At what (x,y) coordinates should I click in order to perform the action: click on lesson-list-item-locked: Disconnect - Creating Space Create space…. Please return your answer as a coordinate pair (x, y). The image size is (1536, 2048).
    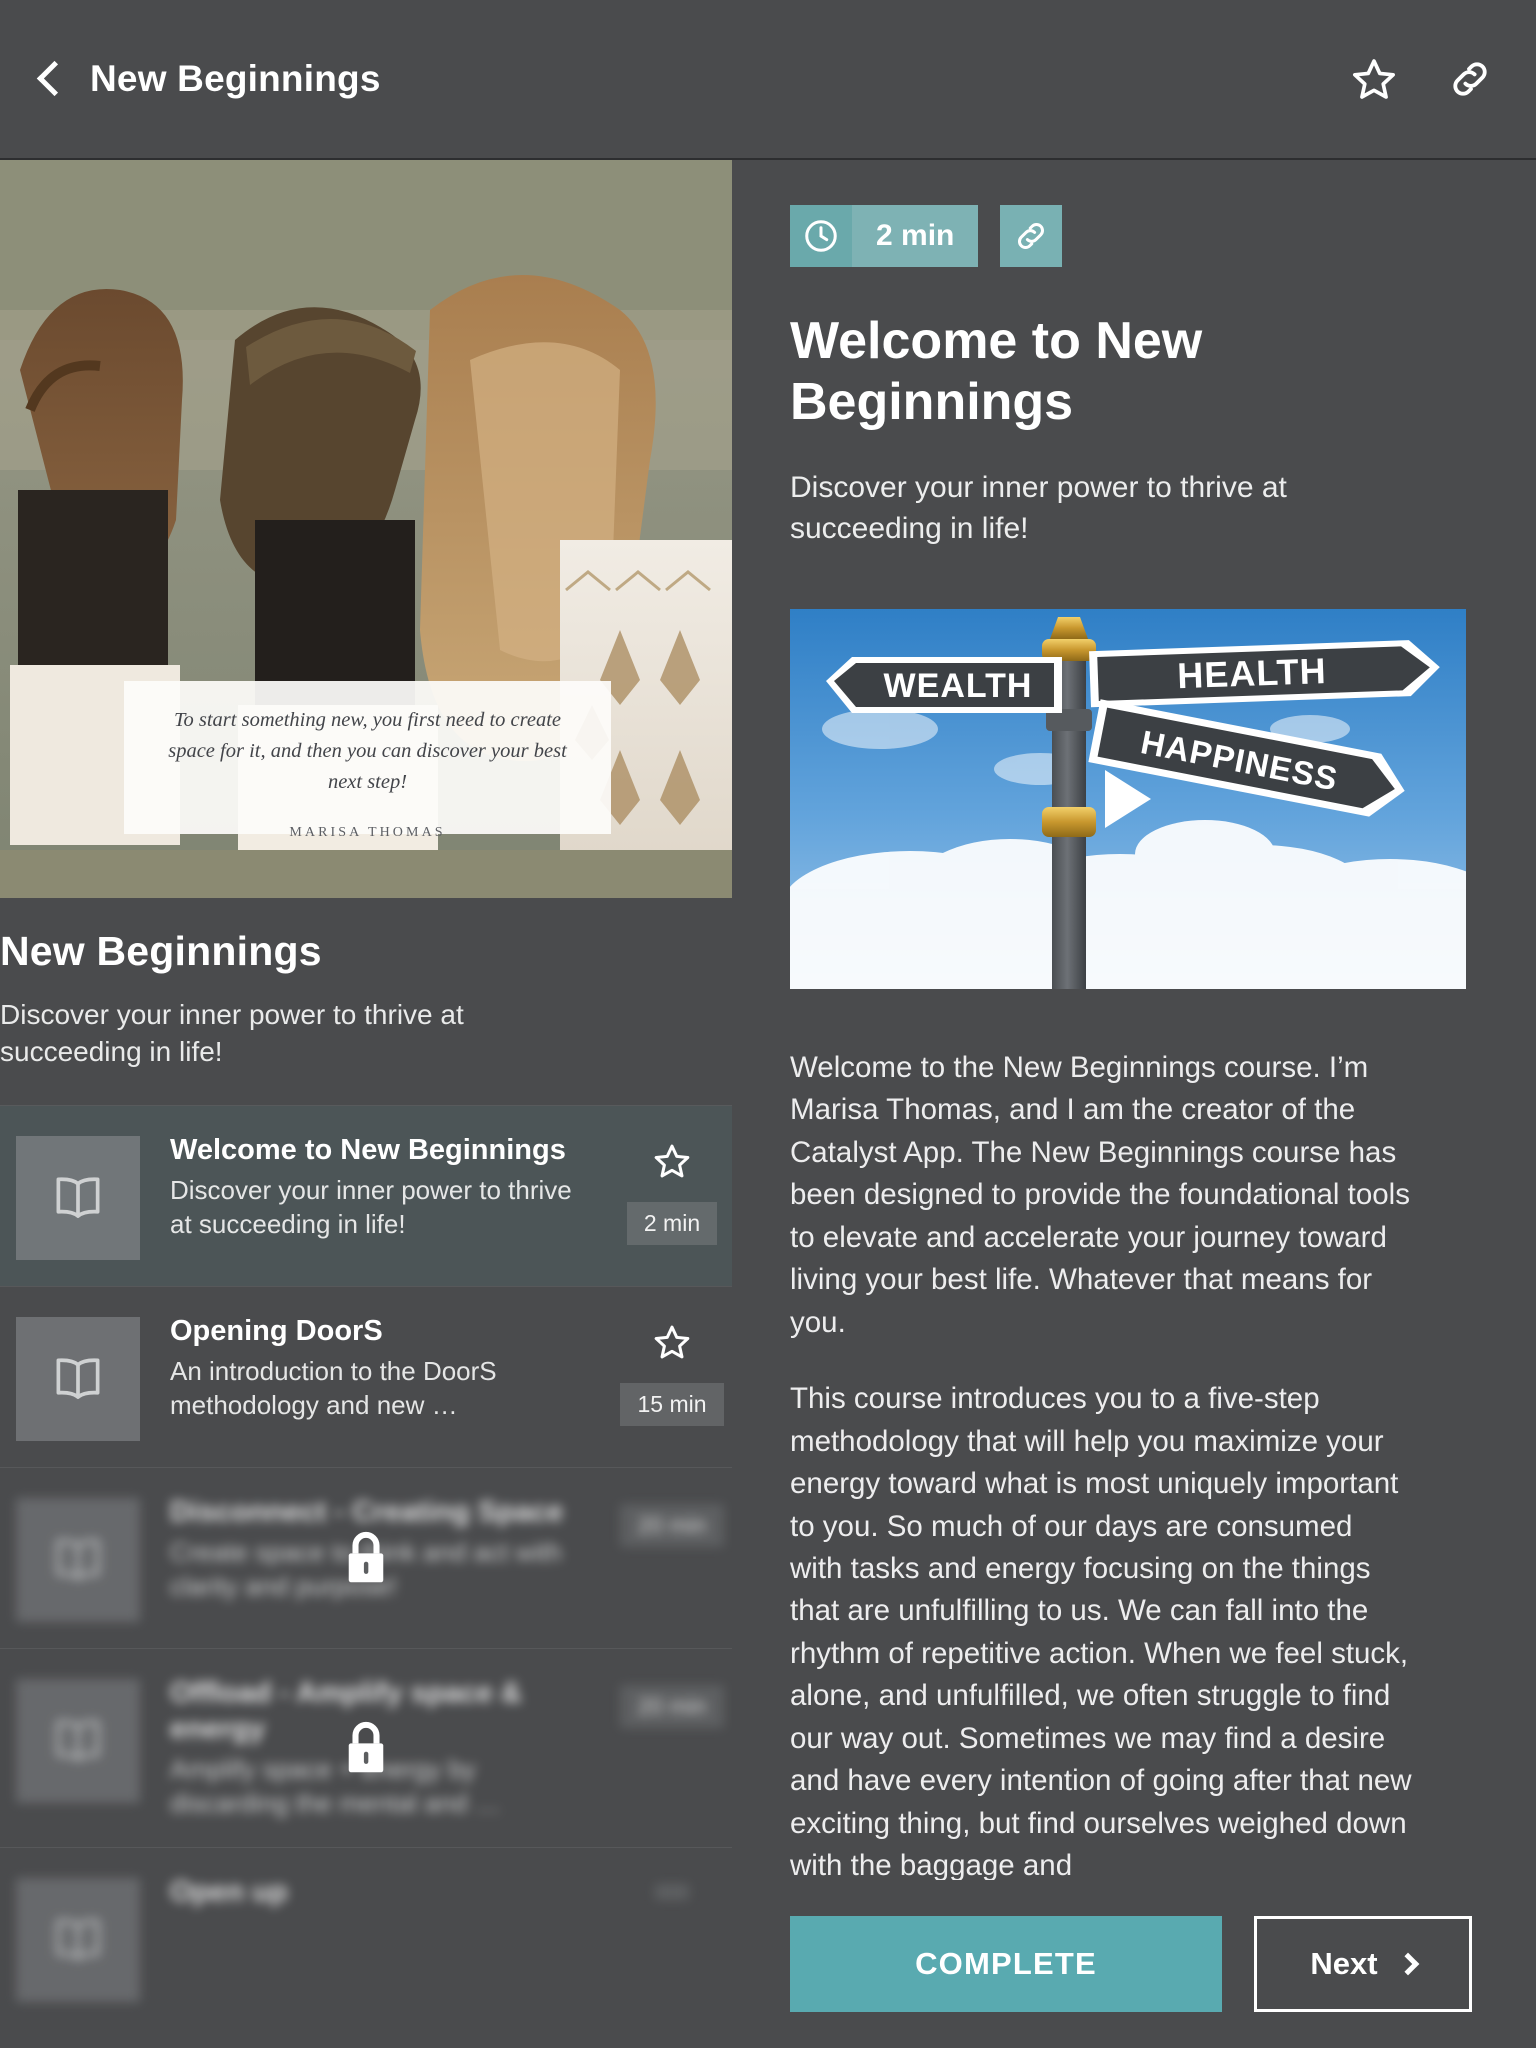
    Looking at the image, I should click on (366, 1557).